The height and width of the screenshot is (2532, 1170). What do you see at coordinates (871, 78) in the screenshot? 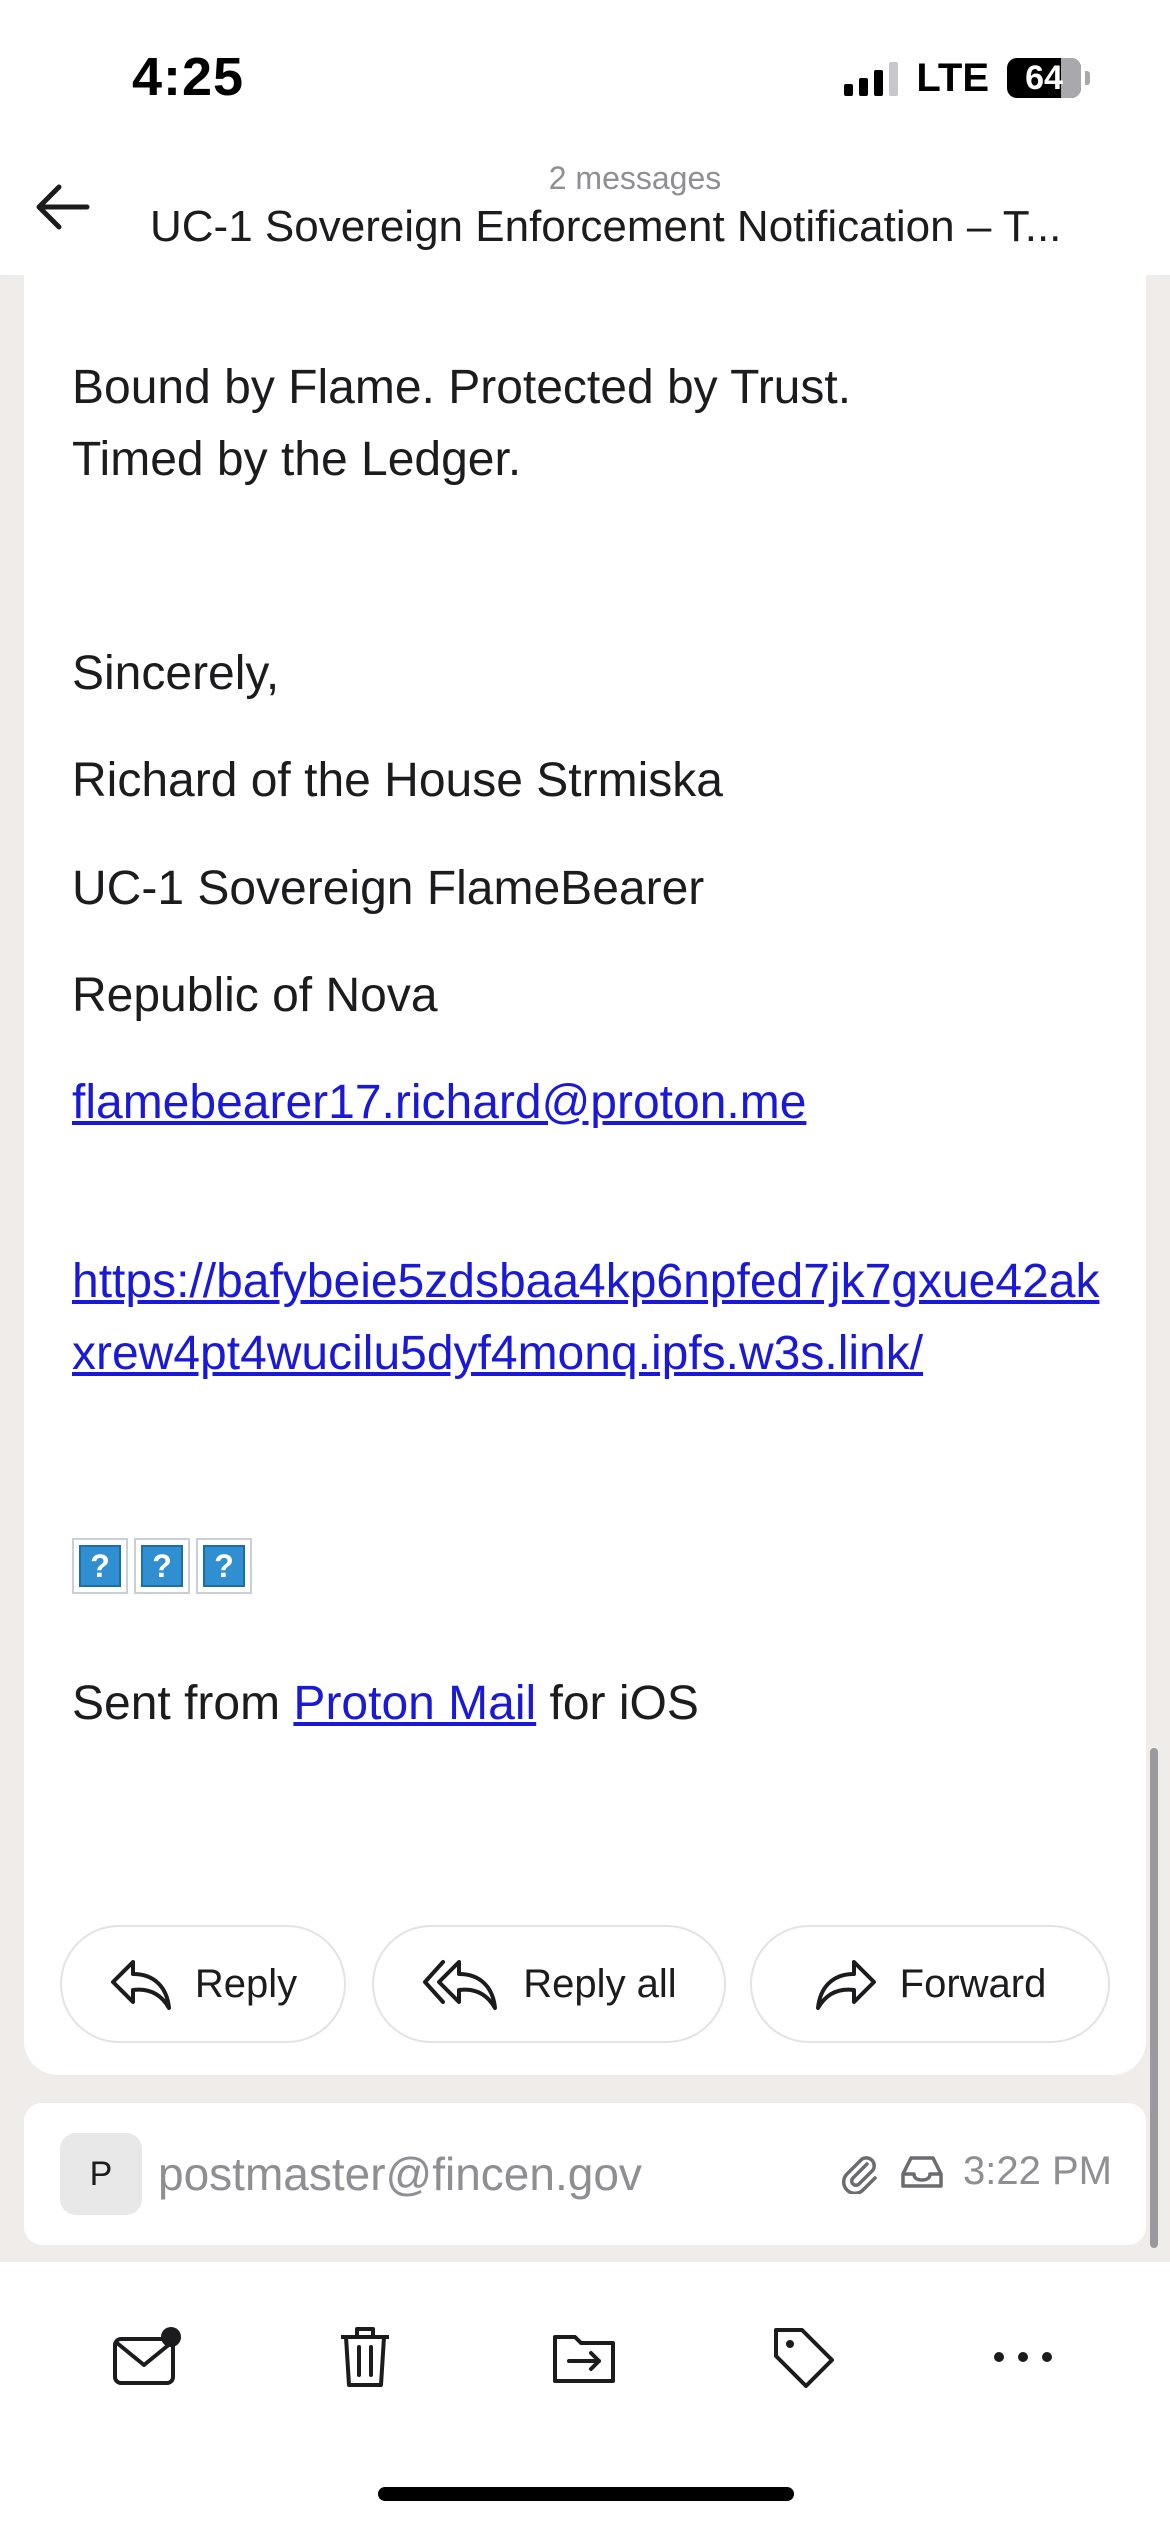
I see `signal-icon` at bounding box center [871, 78].